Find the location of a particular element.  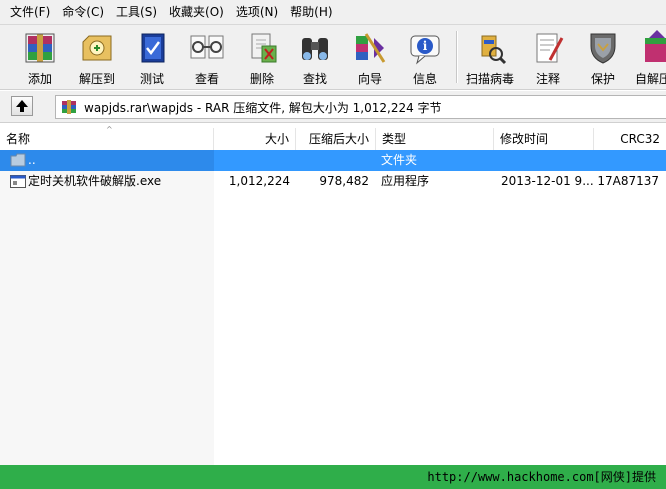

add-button: 添加 is located at coordinates (40, 57).